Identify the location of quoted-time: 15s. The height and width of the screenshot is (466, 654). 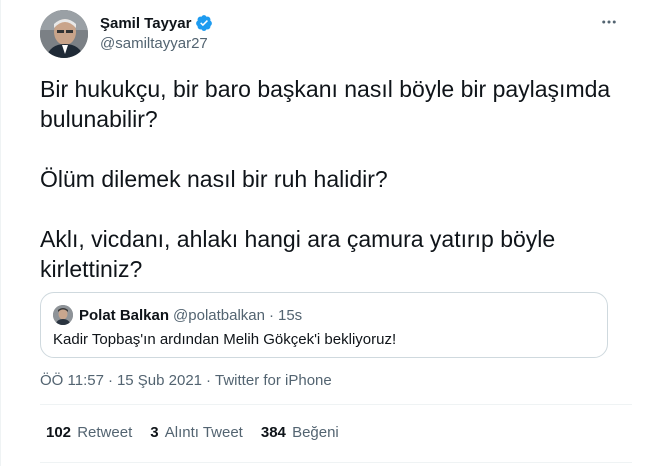
(290, 315).